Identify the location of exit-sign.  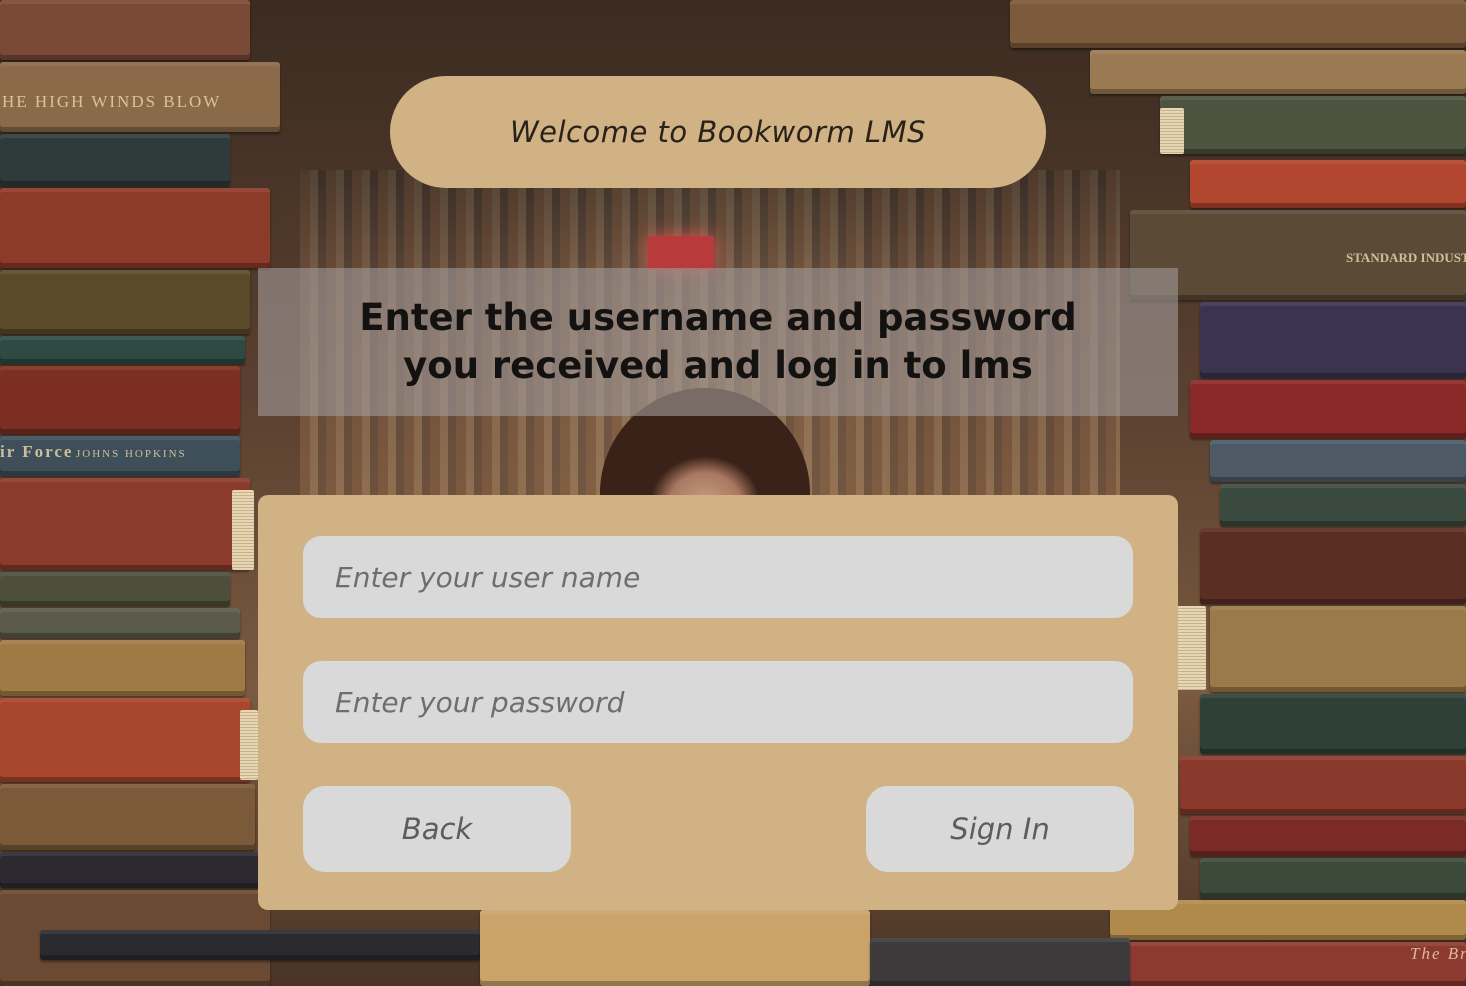
(681, 253).